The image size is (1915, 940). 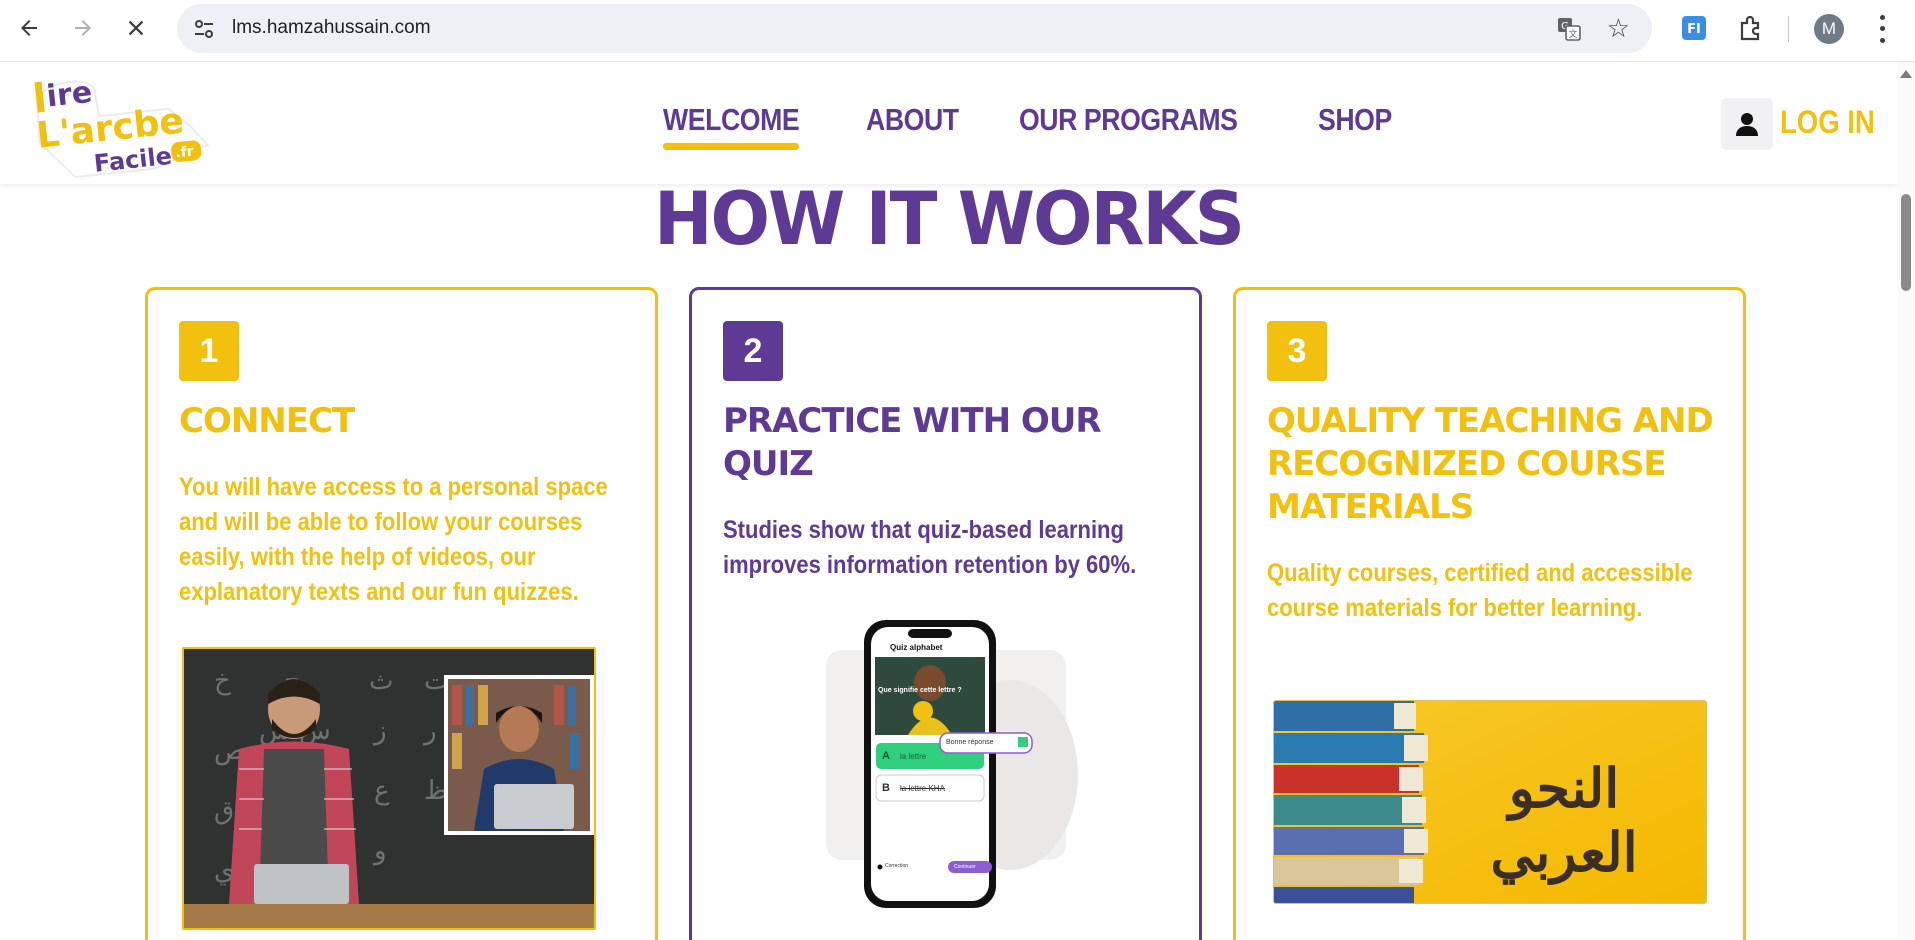 What do you see at coordinates (1750, 28) in the screenshot?
I see `extensions-puzzle-icon` at bounding box center [1750, 28].